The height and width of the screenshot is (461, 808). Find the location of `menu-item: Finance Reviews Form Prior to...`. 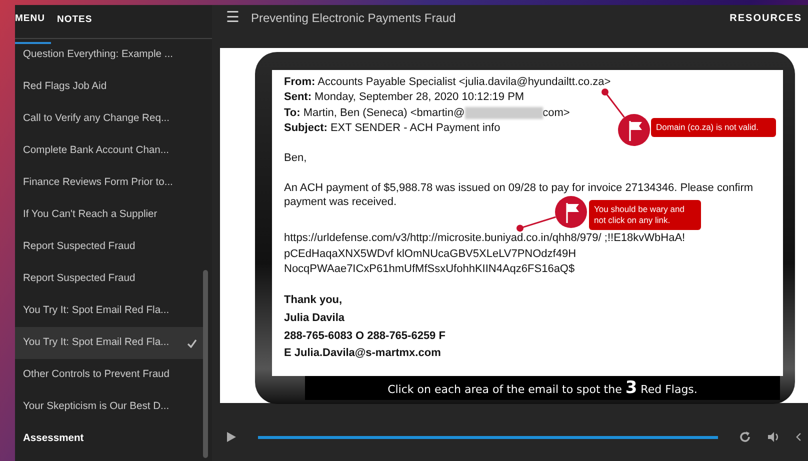

menu-item: Finance Reviews Form Prior to... is located at coordinates (110, 183).